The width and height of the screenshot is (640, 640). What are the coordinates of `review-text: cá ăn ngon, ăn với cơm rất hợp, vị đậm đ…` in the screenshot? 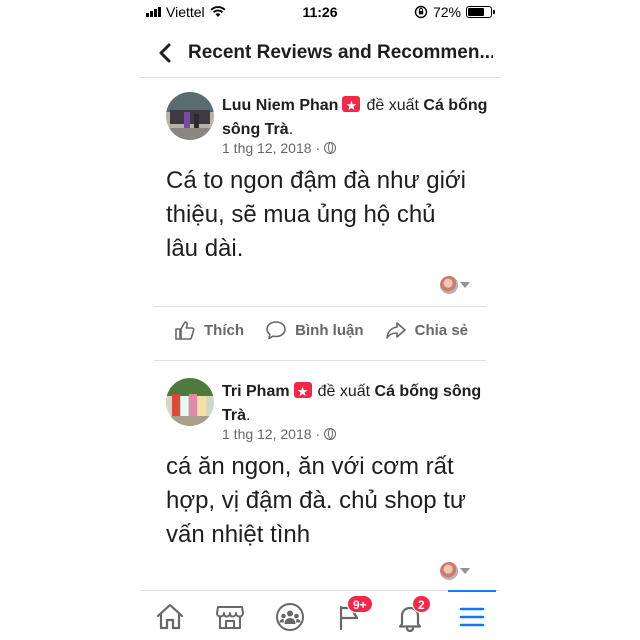 It's located at (316, 500).